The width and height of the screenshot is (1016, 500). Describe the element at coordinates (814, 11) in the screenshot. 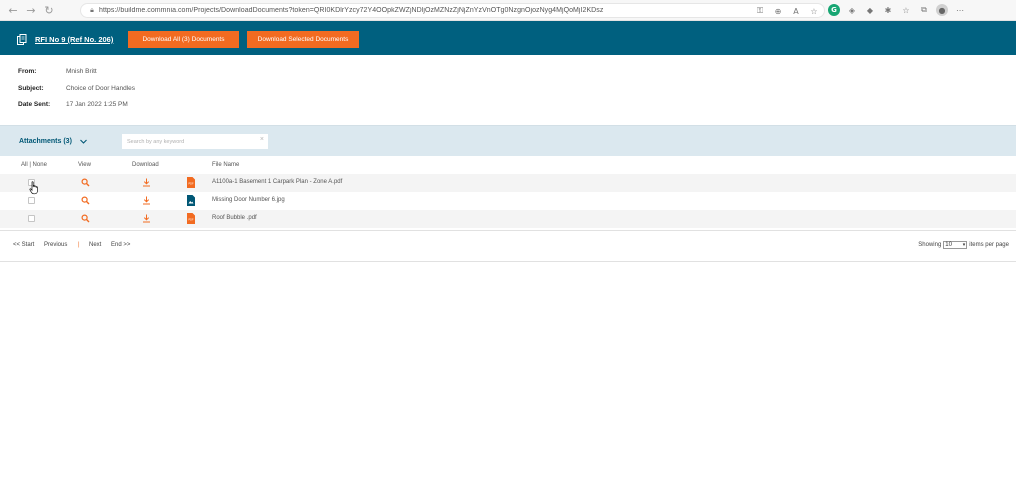

I see `favorite-star-icon: ☆` at that location.